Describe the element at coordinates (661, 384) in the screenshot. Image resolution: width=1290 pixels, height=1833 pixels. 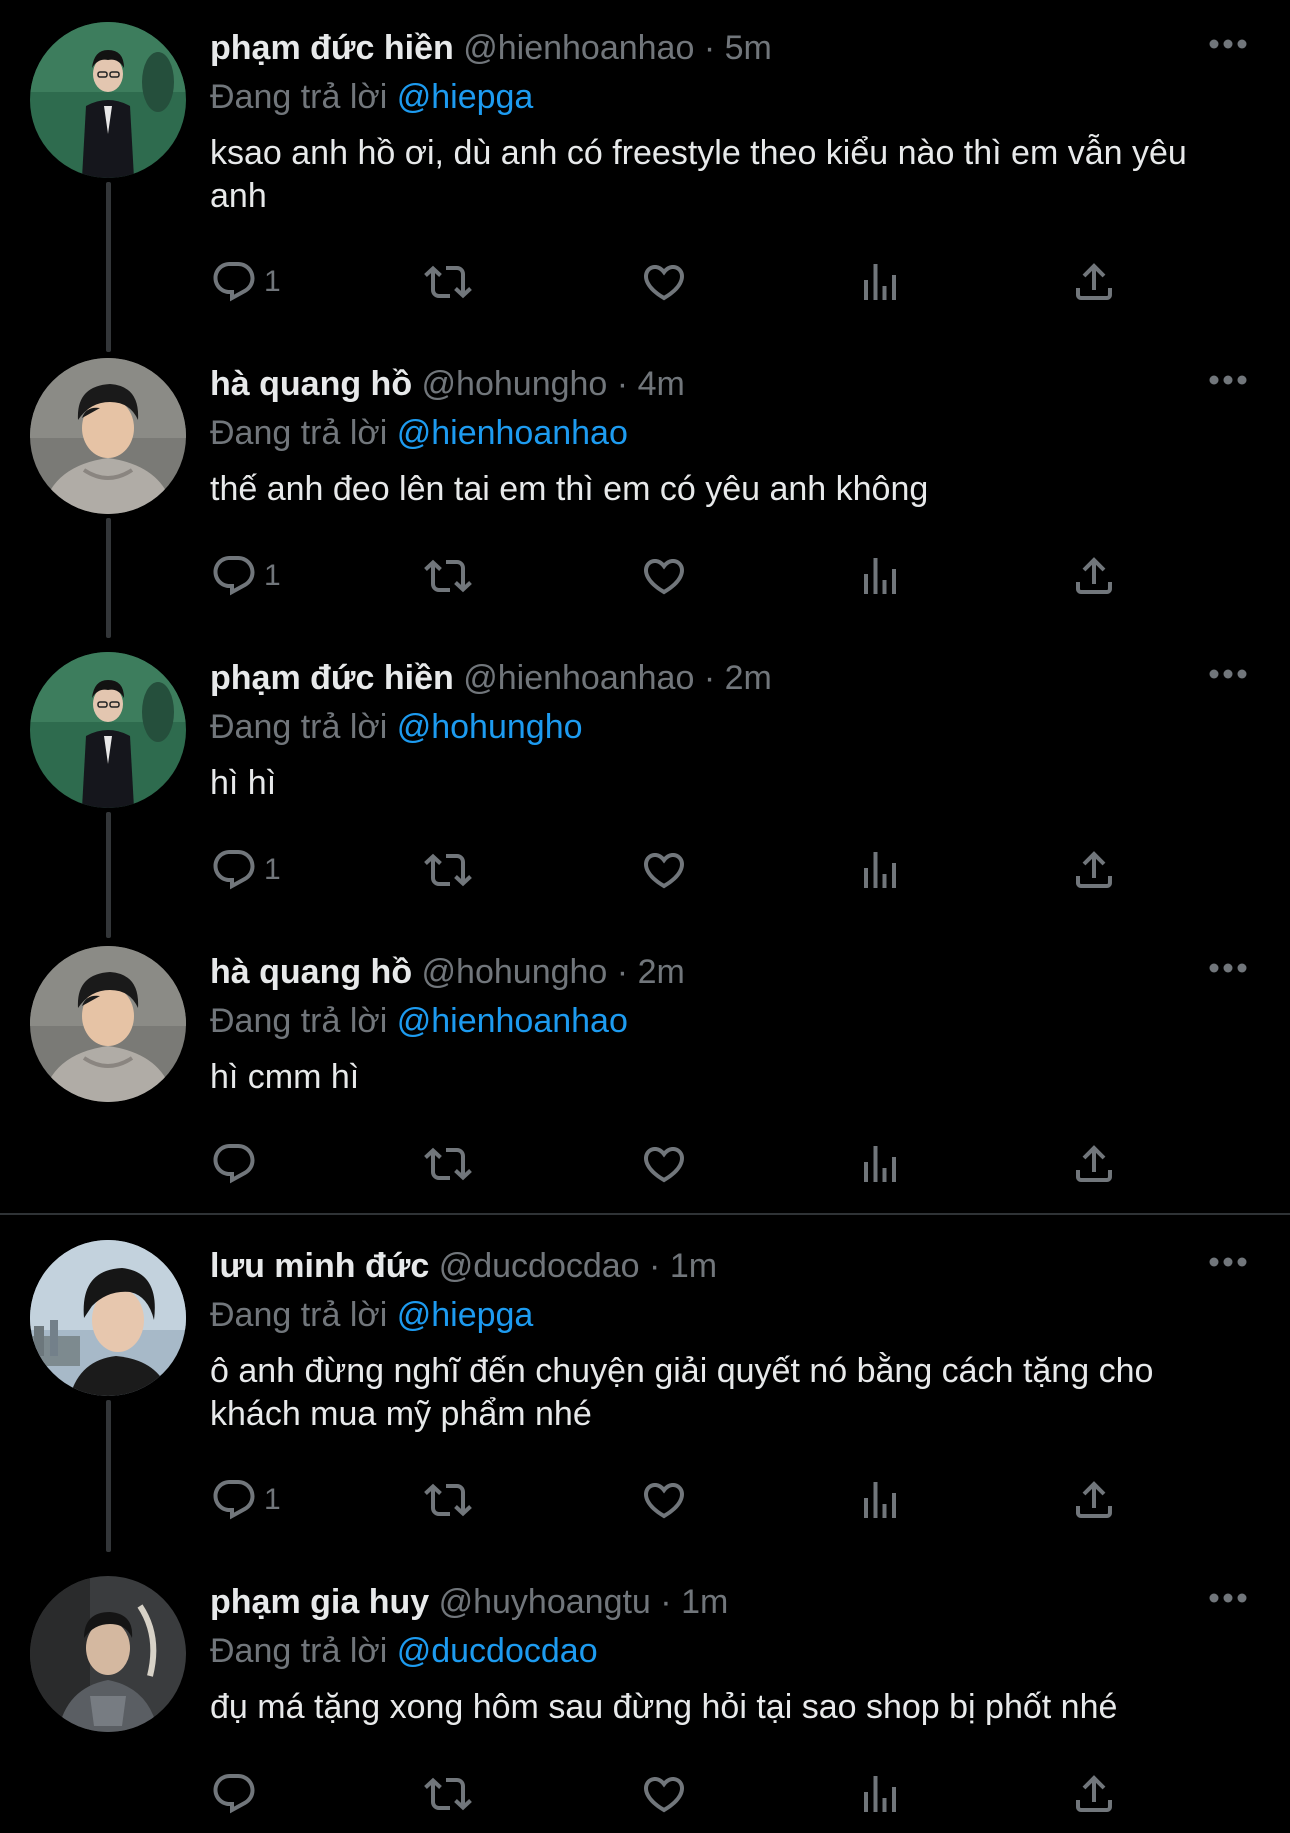
I see `timestamp: 4m` at that location.